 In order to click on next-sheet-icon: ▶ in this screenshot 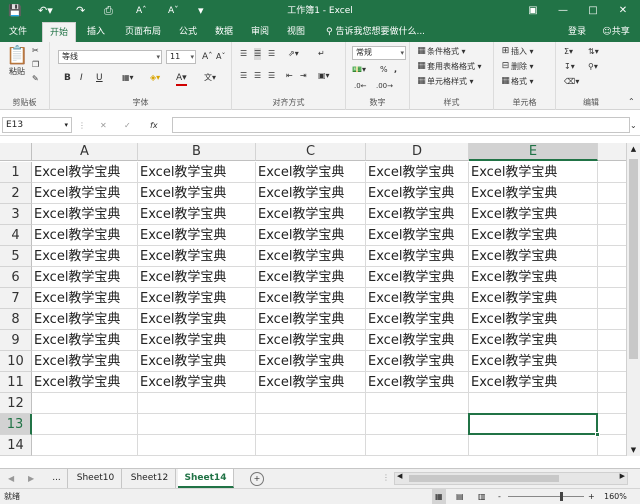, I will do `click(31, 479)`.